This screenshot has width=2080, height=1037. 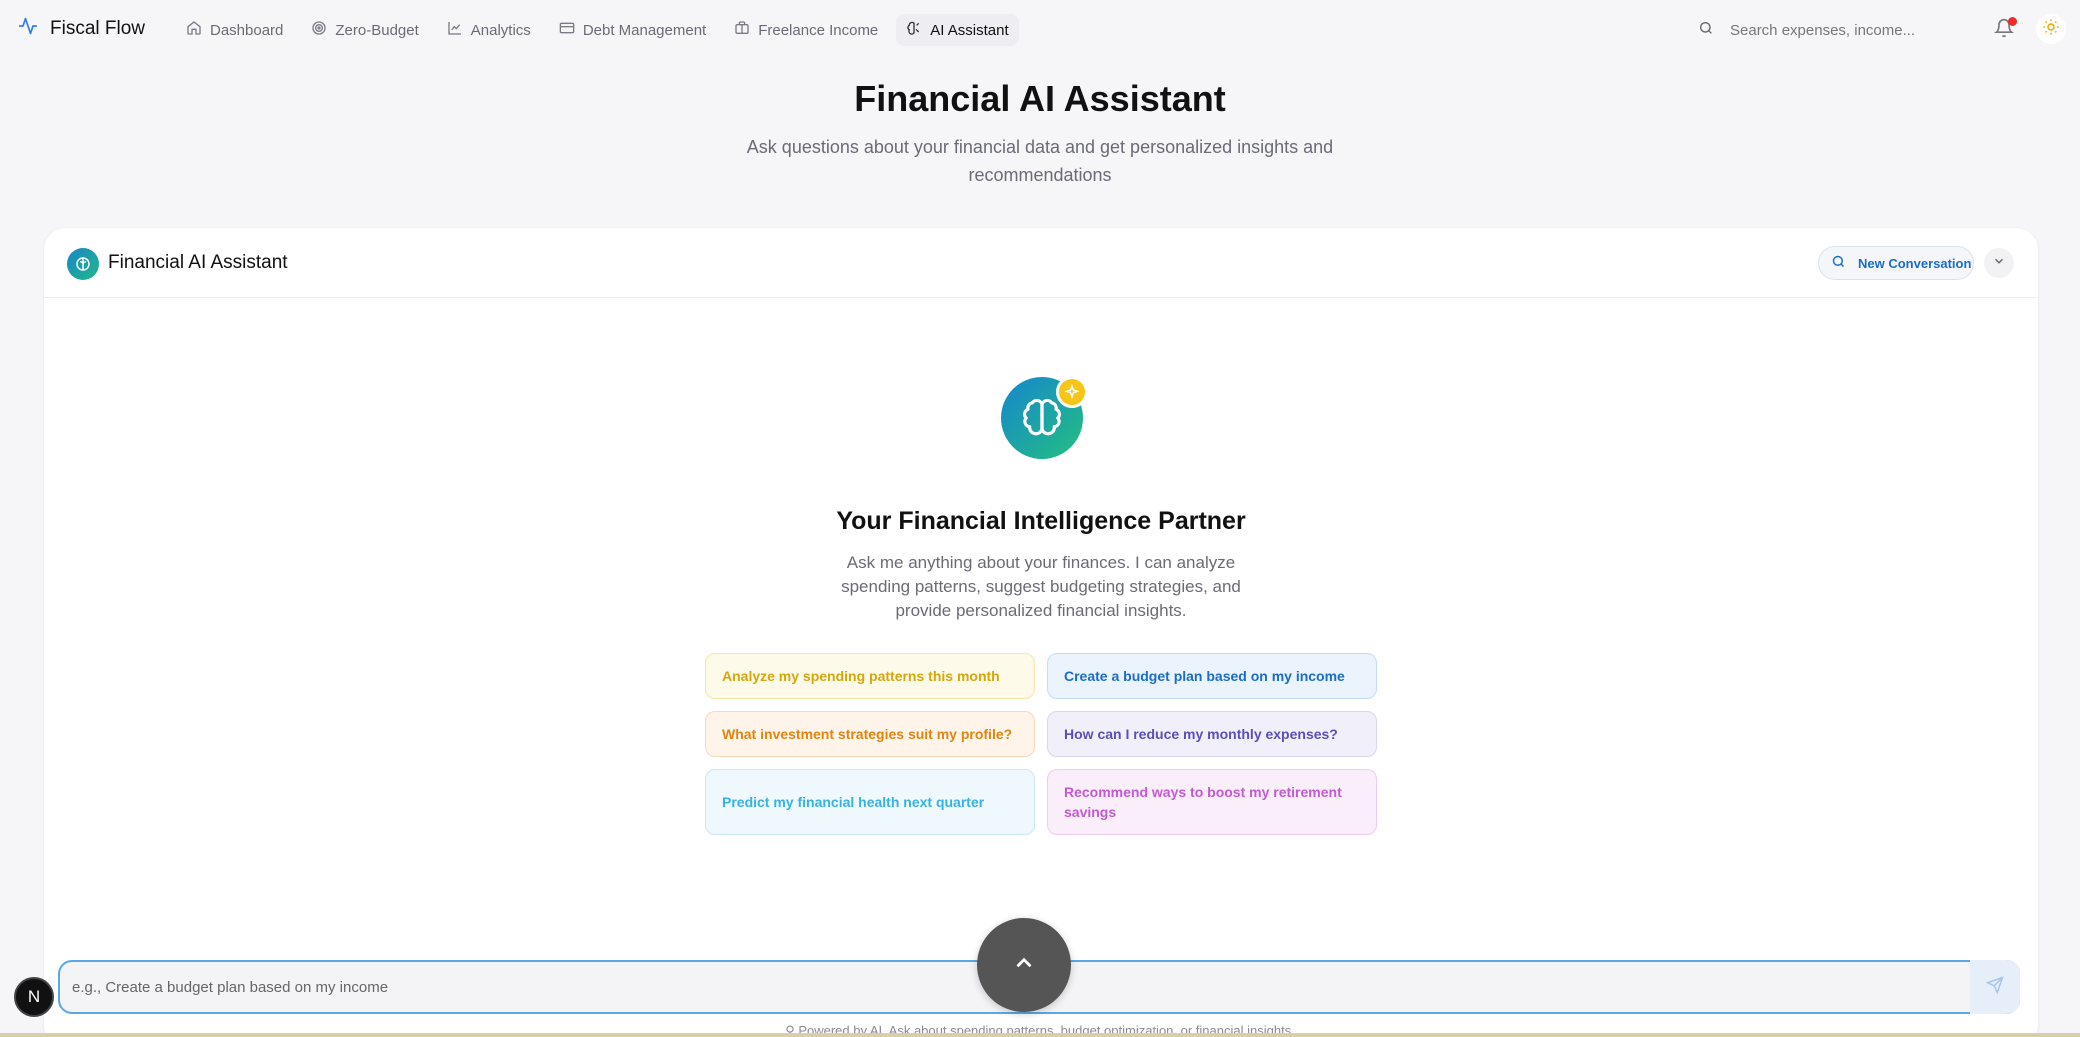 I want to click on send-button, so click(x=1995, y=987).